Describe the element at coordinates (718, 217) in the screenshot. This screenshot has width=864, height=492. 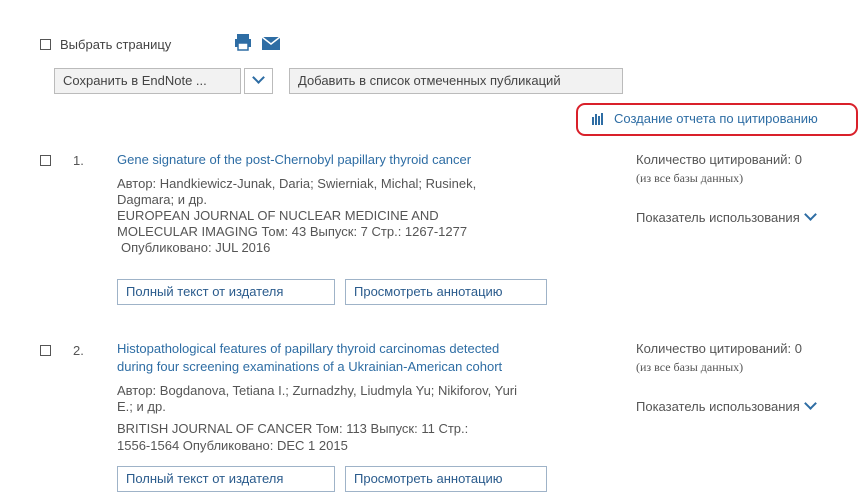
I see `record-1-usage-label: Показатель использования` at that location.